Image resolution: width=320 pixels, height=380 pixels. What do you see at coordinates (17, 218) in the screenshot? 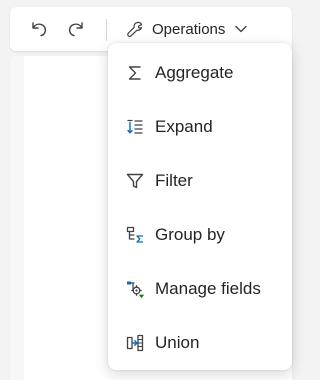
I see `canvas-left-panel` at bounding box center [17, 218].